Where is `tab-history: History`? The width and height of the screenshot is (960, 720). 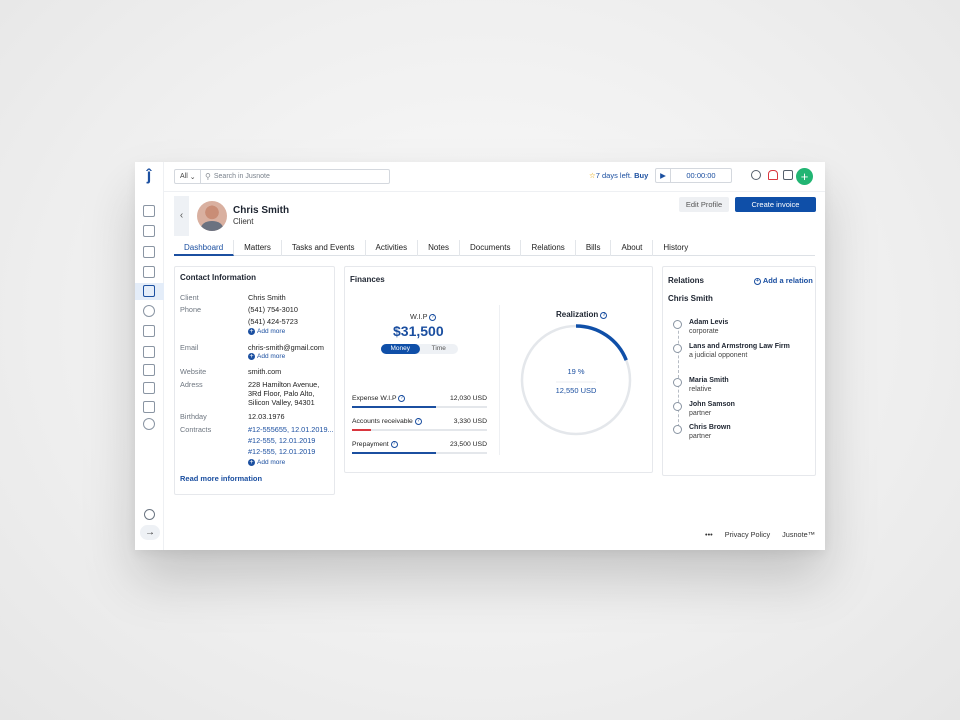
tab-history: History is located at coordinates (675, 248).